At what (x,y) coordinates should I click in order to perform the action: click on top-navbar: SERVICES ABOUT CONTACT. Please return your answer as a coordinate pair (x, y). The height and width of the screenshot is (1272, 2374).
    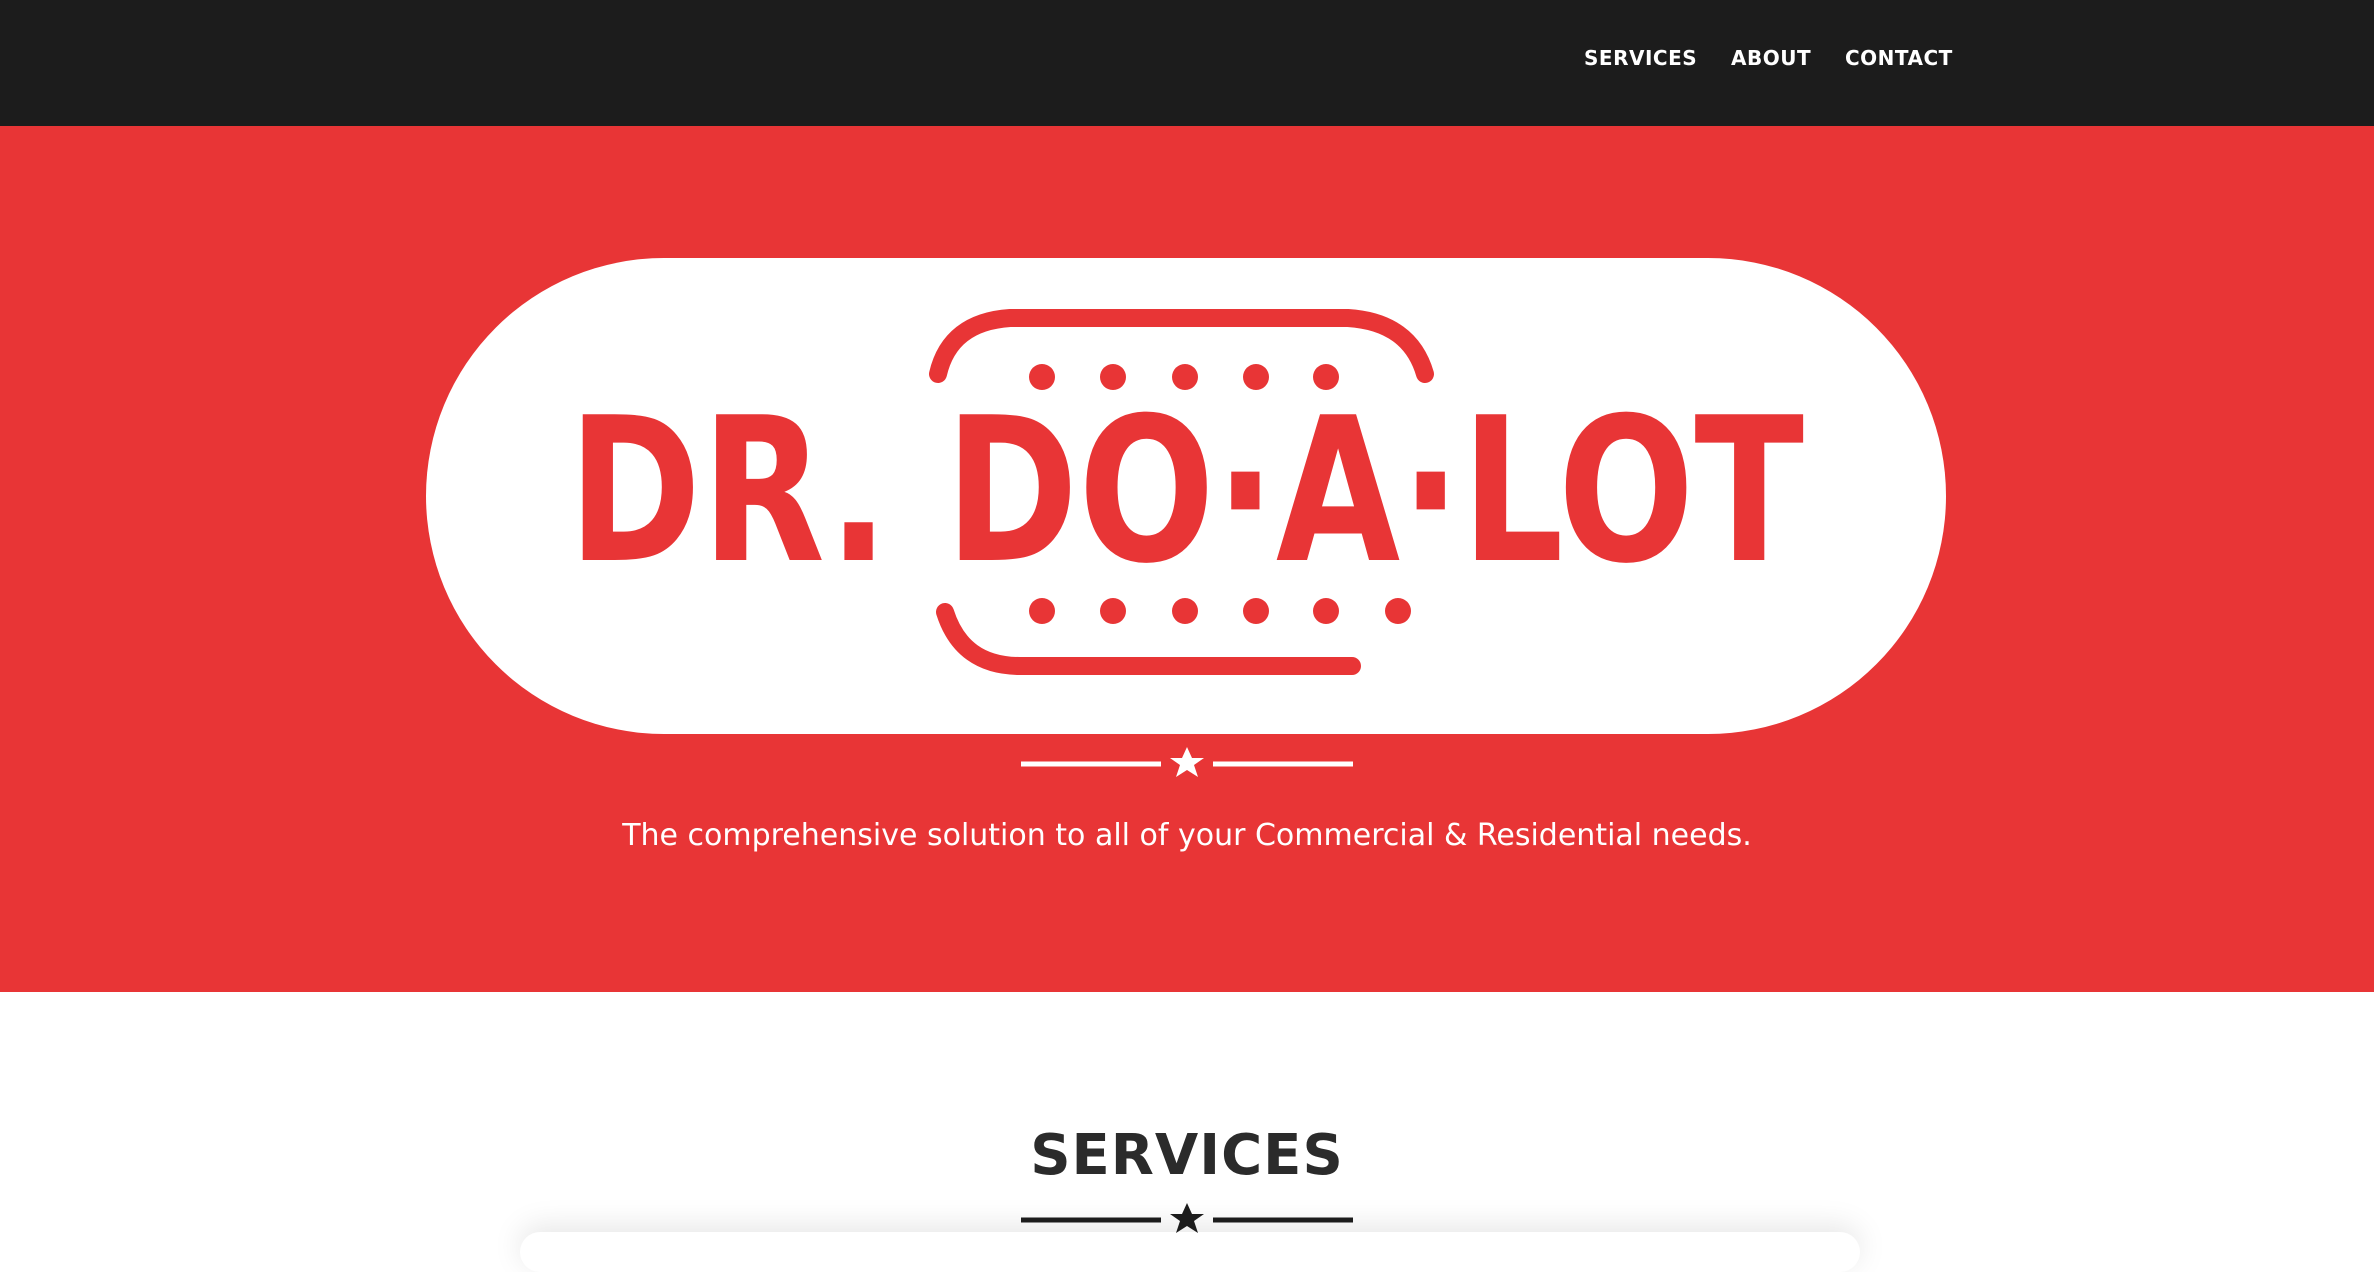
    Looking at the image, I should click on (1187, 63).